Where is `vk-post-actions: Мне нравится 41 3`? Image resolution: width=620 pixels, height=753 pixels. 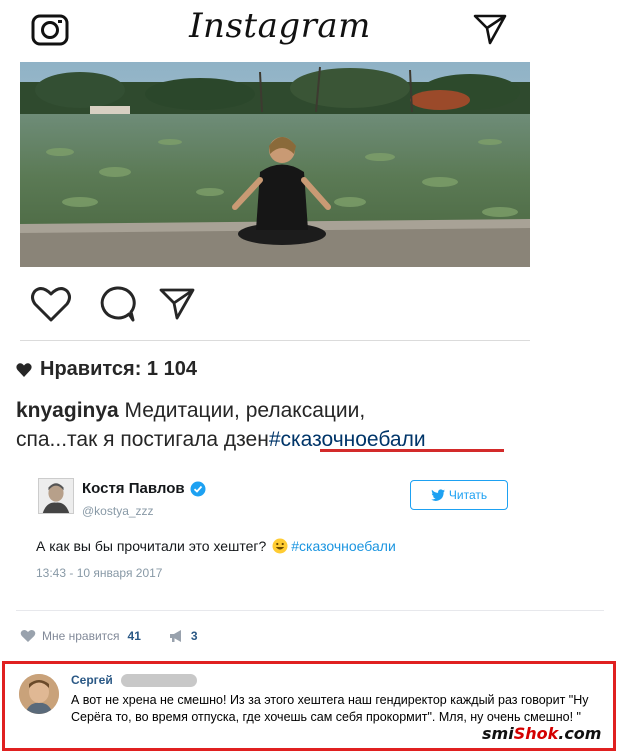 vk-post-actions: Мне нравится 41 3 is located at coordinates (109, 636).